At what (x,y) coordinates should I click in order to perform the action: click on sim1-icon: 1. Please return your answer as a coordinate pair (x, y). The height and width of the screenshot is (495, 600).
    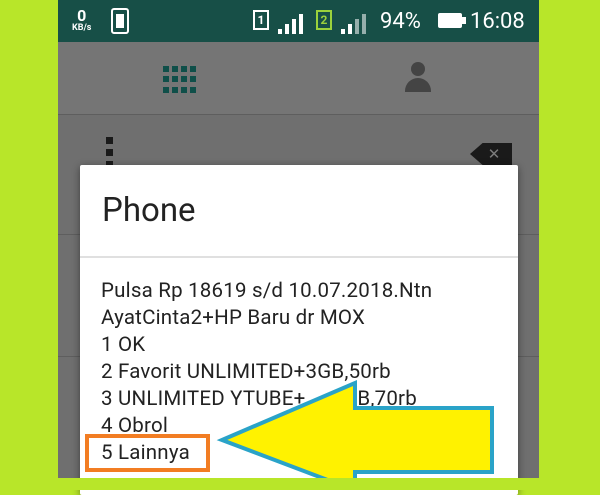
    Looking at the image, I should click on (261, 20).